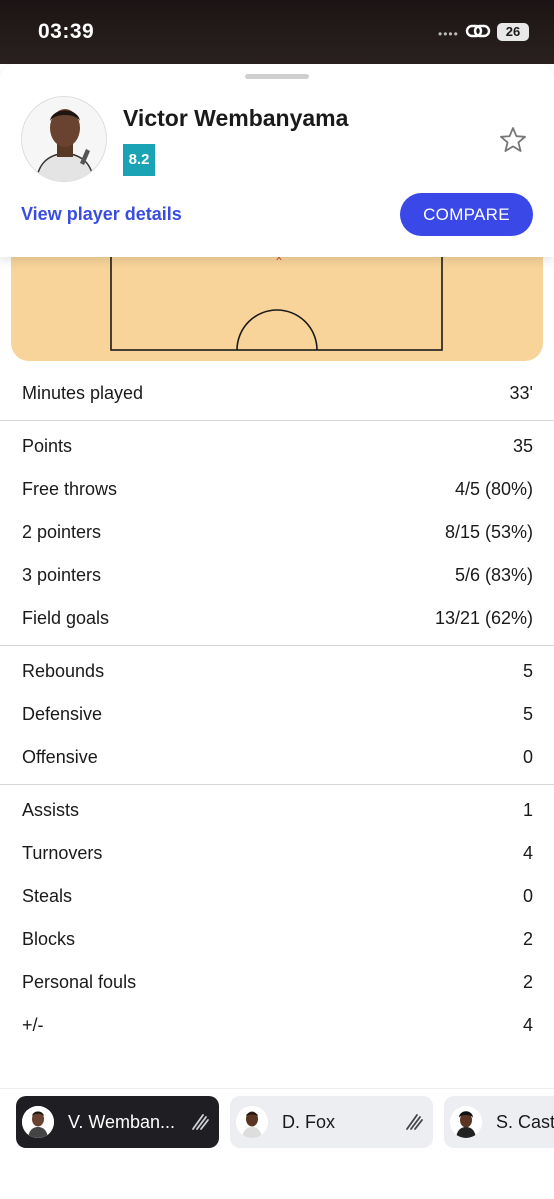  I want to click on stat-label: Points, so click(47, 446).